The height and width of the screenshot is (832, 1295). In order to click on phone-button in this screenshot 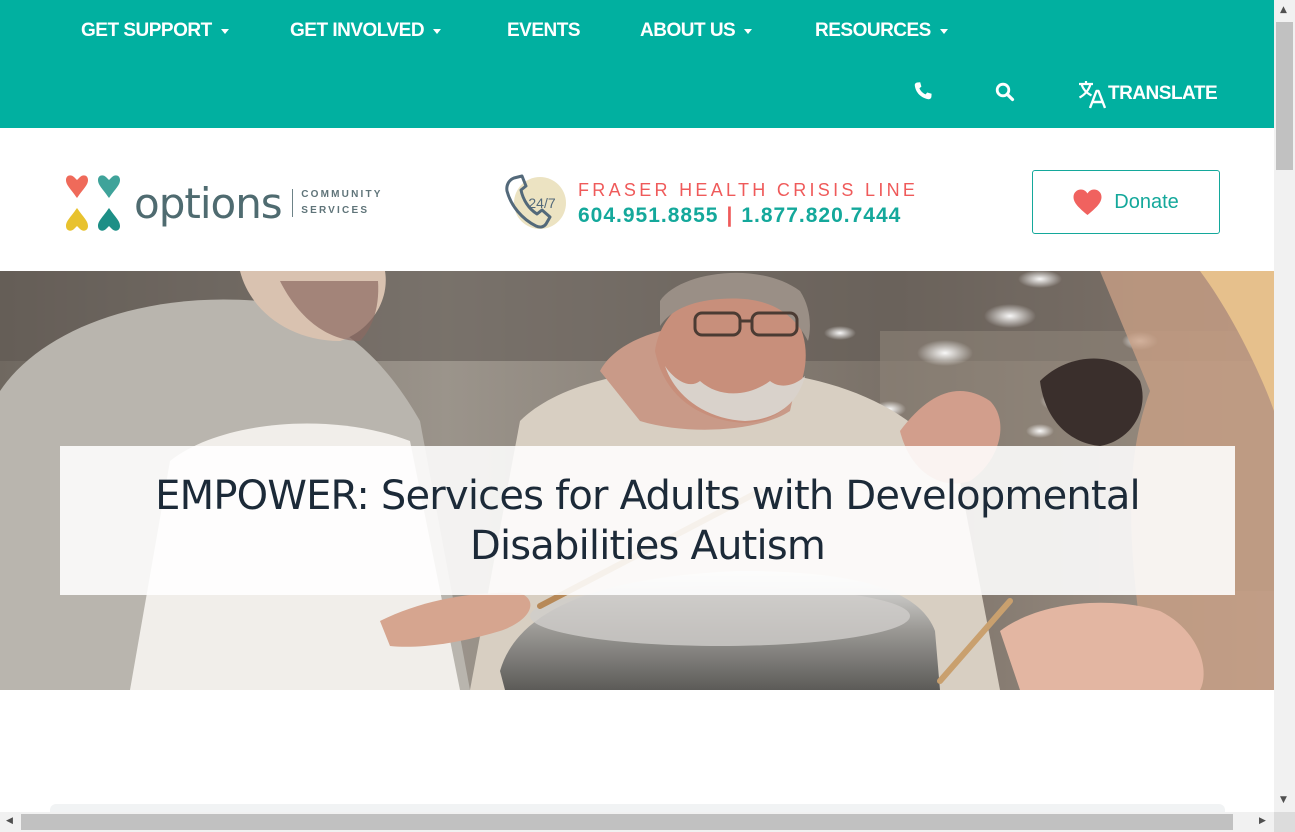, I will do `click(923, 91)`.